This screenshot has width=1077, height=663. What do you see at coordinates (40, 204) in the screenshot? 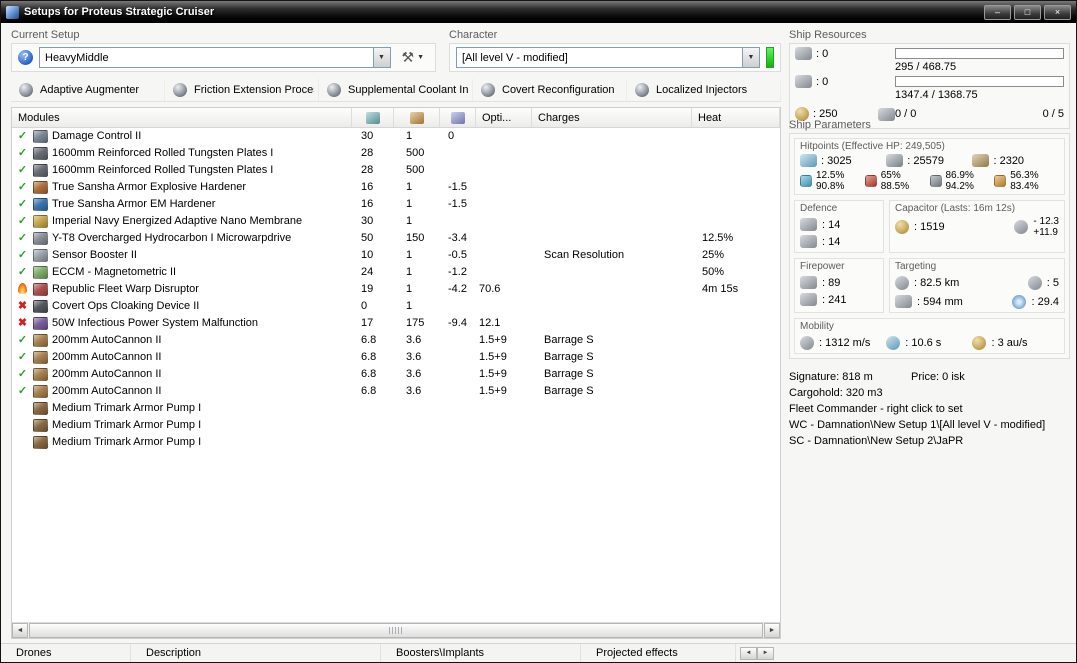
I see `em-hardener-icon` at bounding box center [40, 204].